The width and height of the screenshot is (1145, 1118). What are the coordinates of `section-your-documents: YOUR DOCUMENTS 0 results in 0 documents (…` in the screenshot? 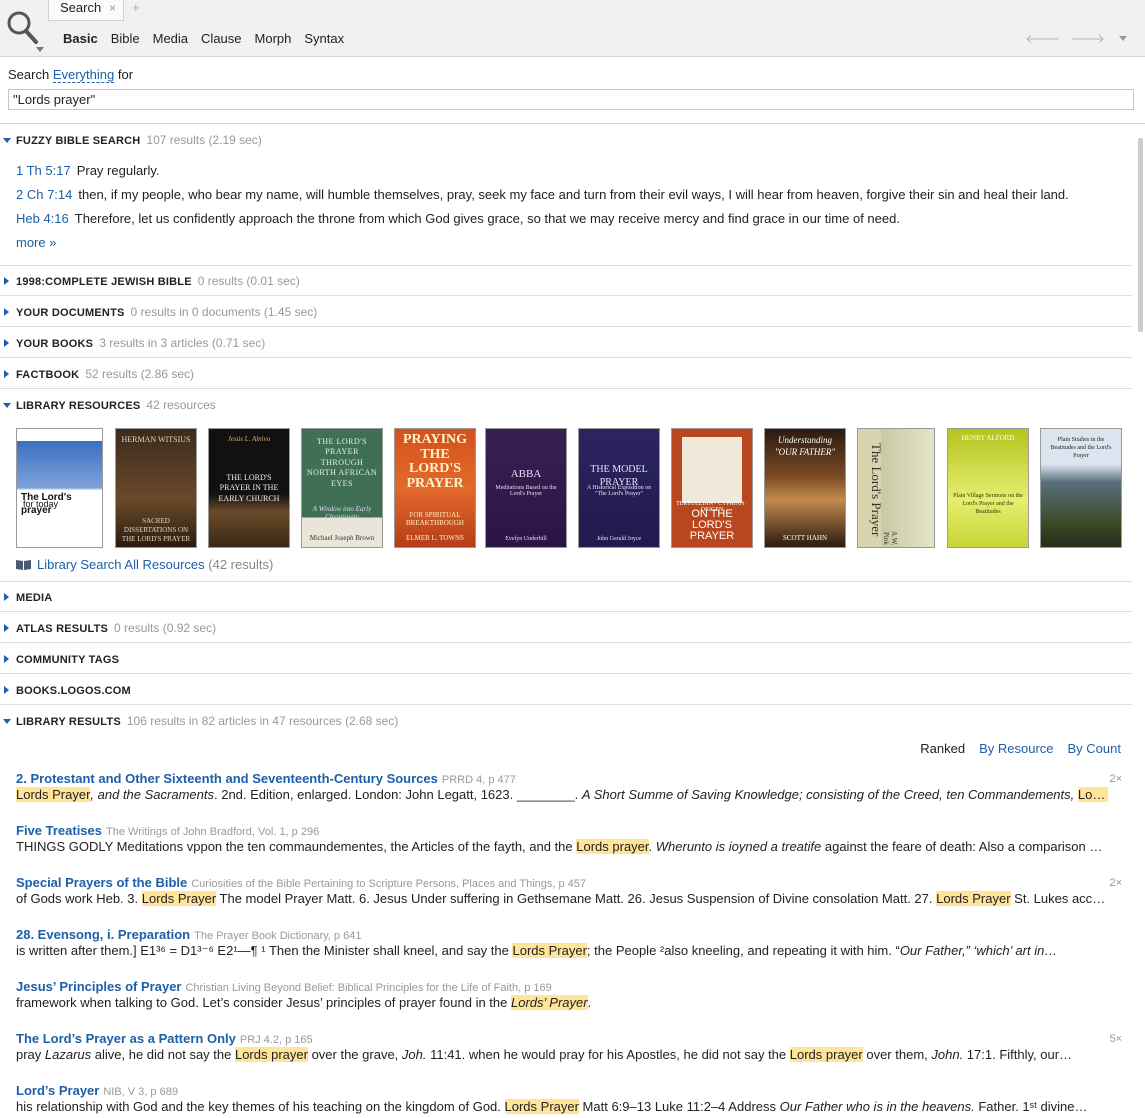 It's located at (566, 312).